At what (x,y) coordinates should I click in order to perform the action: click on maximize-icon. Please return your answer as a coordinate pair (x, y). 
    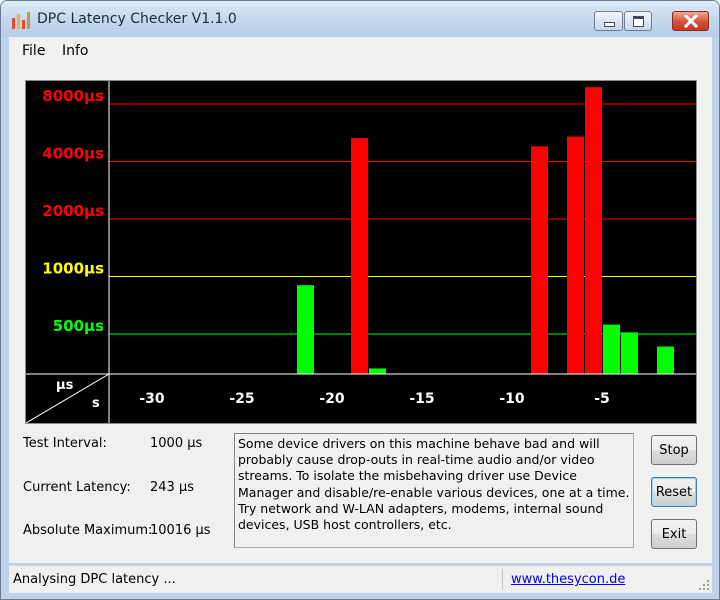
    Looking at the image, I should click on (638, 21).